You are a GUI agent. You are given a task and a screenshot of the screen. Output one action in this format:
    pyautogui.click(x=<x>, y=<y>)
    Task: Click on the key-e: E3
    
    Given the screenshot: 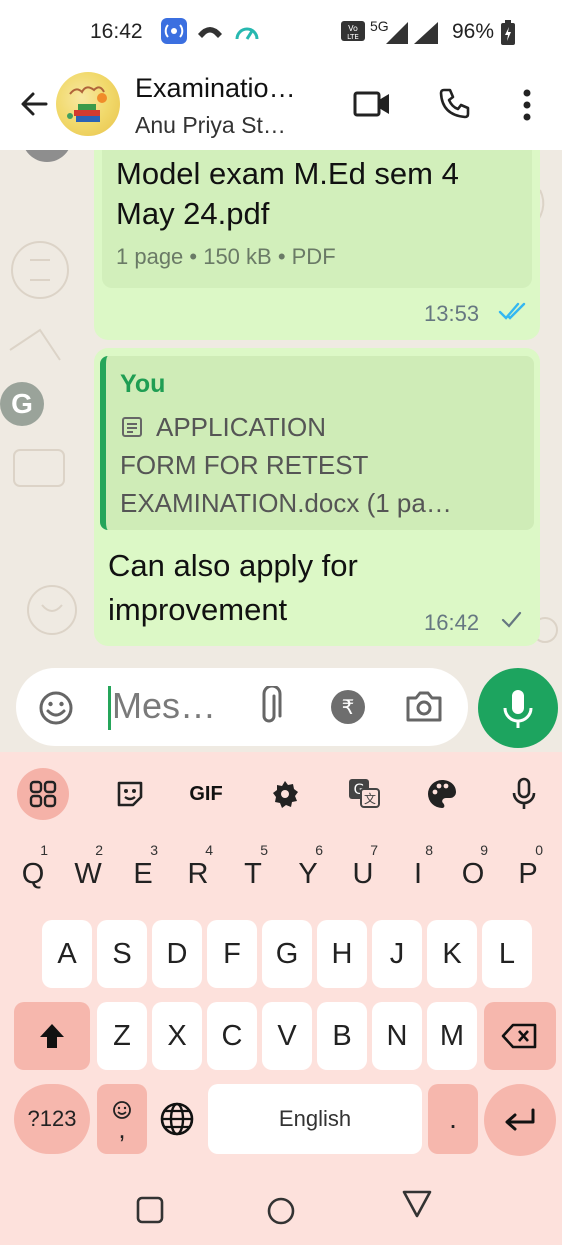 What is the action you would take?
    pyautogui.click(x=143, y=874)
    